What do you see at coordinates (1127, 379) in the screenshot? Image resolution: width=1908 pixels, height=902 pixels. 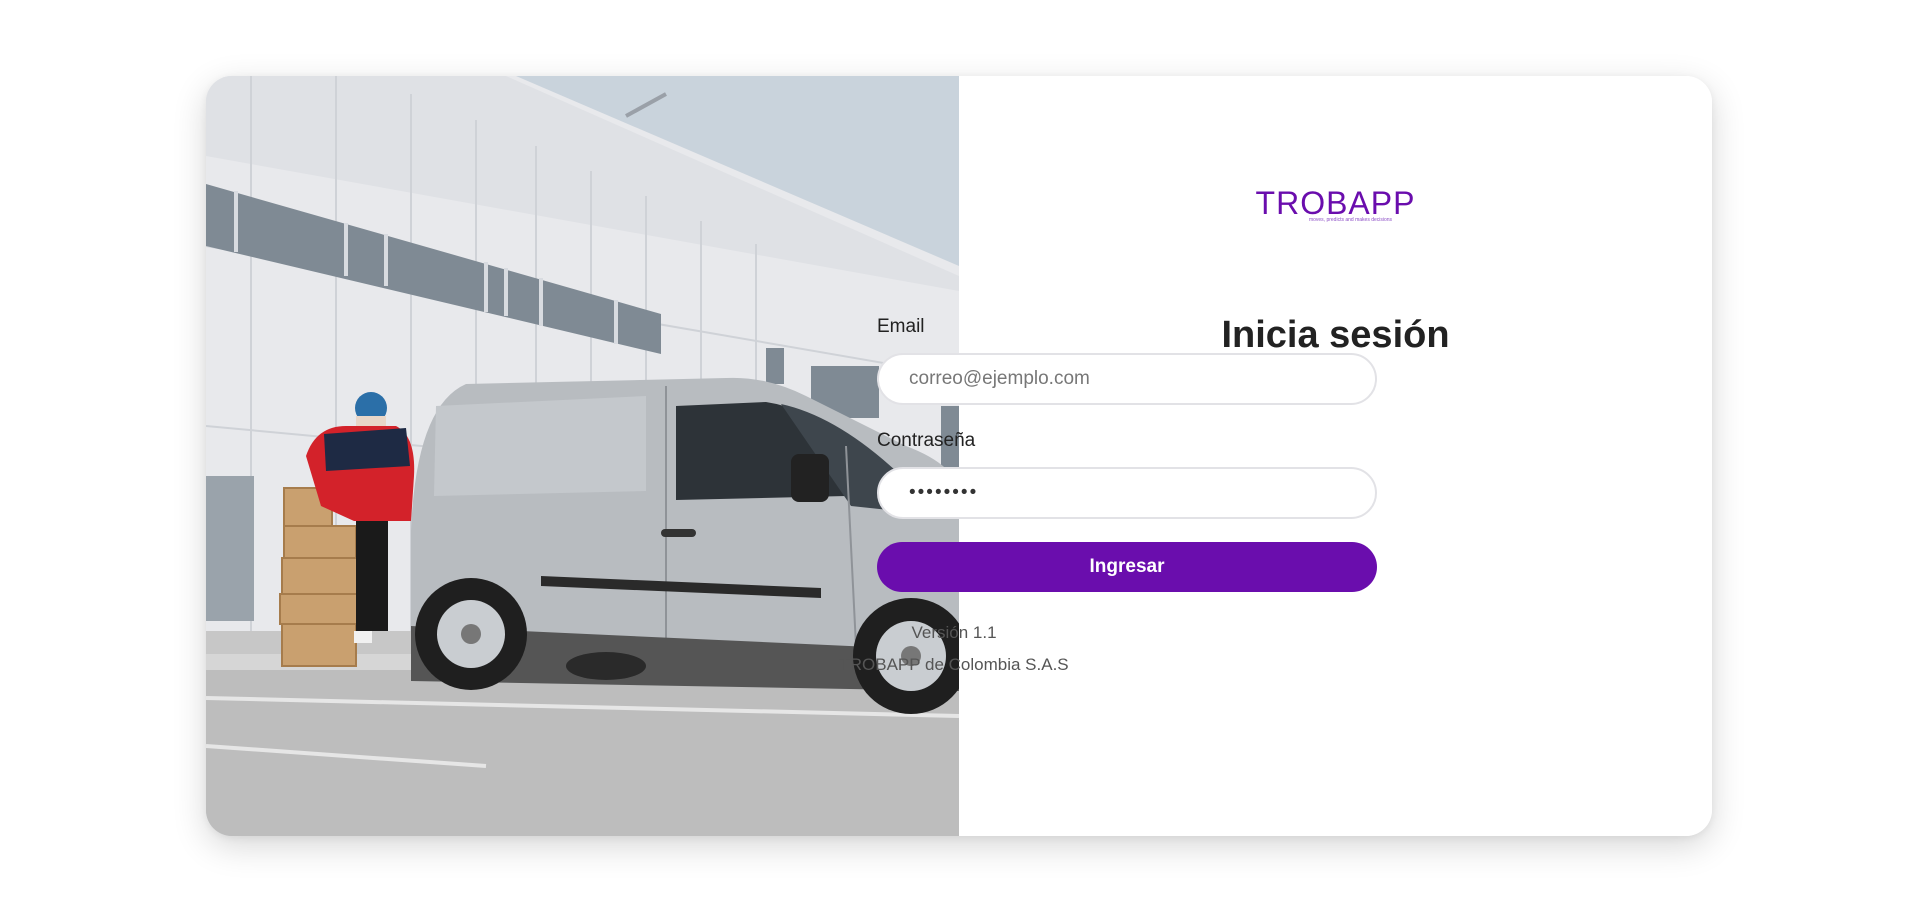 I see `email-field` at bounding box center [1127, 379].